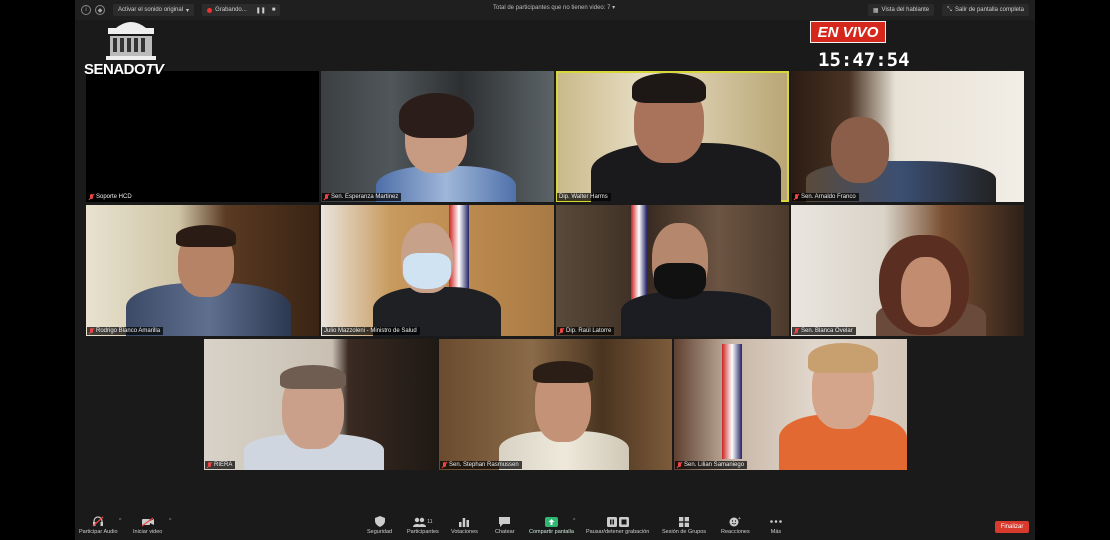  I want to click on start-video-button: Iniciar video, so click(147, 525).